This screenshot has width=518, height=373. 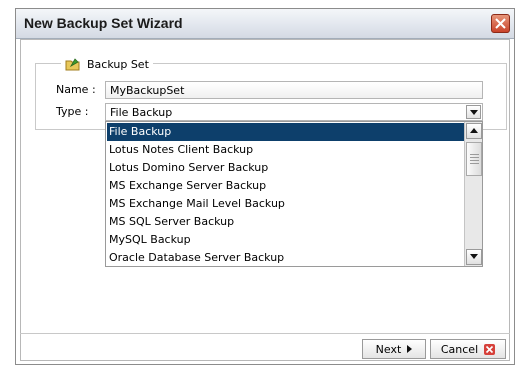 What do you see at coordinates (490, 349) in the screenshot?
I see `cancel-x-icon` at bounding box center [490, 349].